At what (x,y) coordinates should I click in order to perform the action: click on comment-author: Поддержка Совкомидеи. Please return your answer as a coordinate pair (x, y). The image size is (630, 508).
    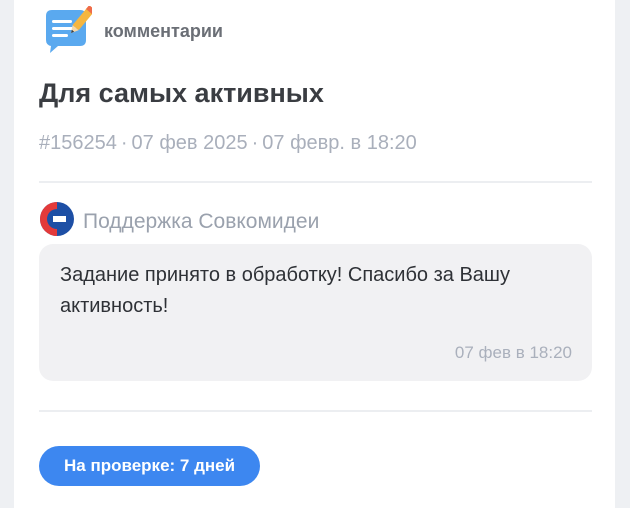
    Looking at the image, I should click on (179, 221).